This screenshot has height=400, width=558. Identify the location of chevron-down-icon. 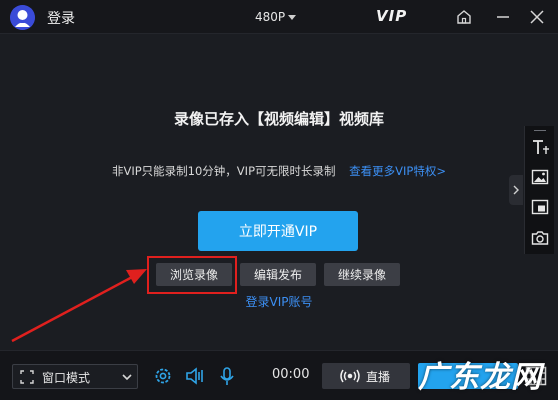
(127, 377).